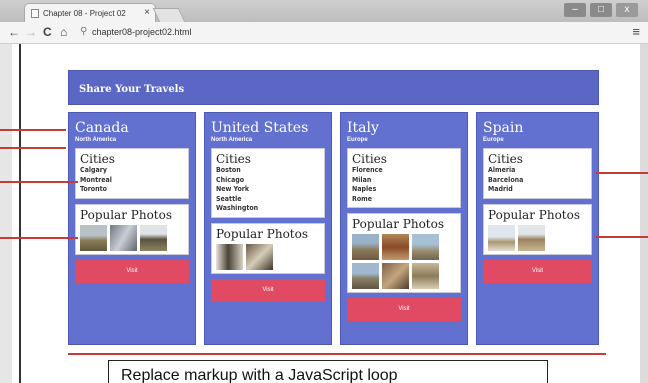 This screenshot has width=648, height=383. What do you see at coordinates (169, 15) in the screenshot?
I see `new-tab-button` at bounding box center [169, 15].